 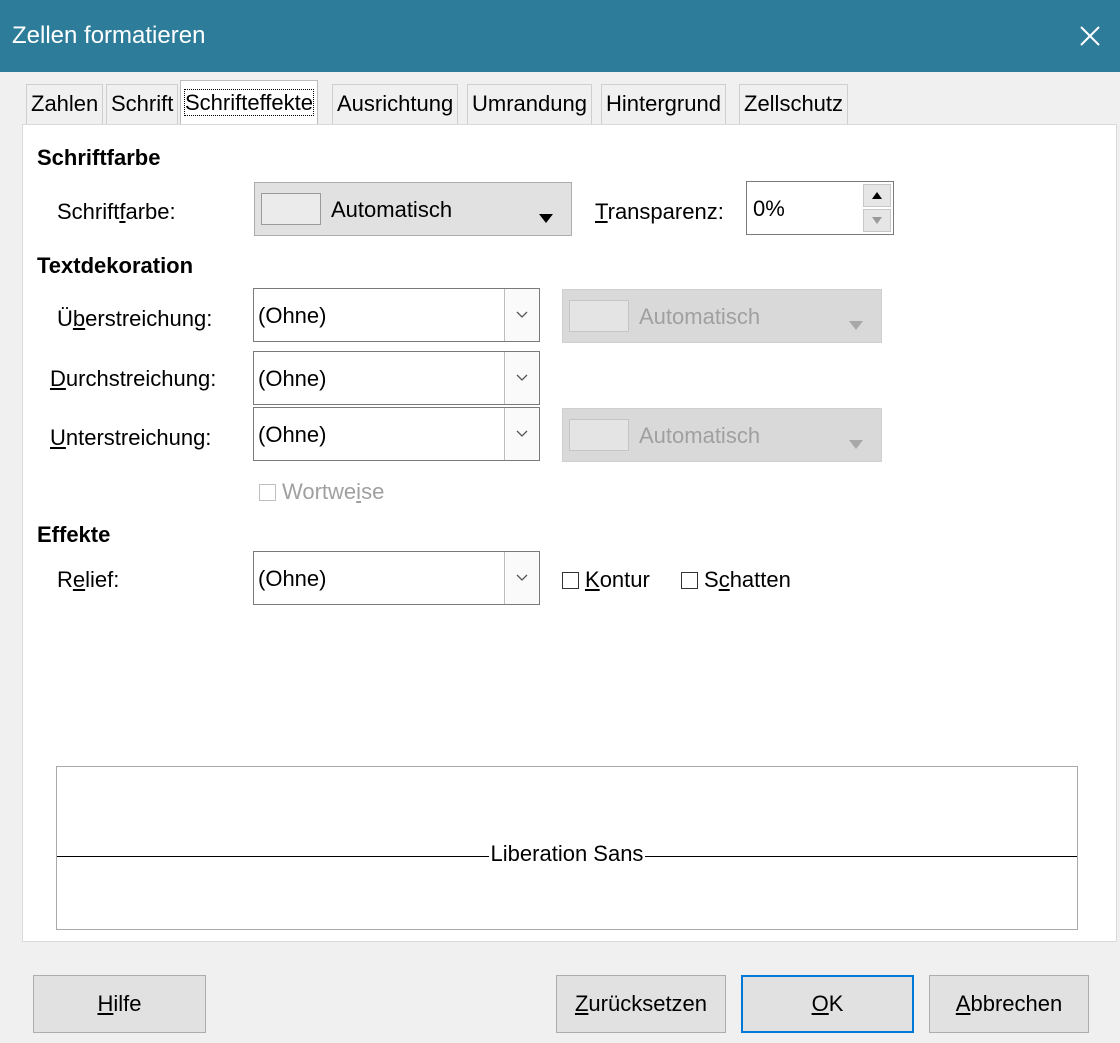 I want to click on word-by-word-label: Wortweise, so click(x=333, y=491).